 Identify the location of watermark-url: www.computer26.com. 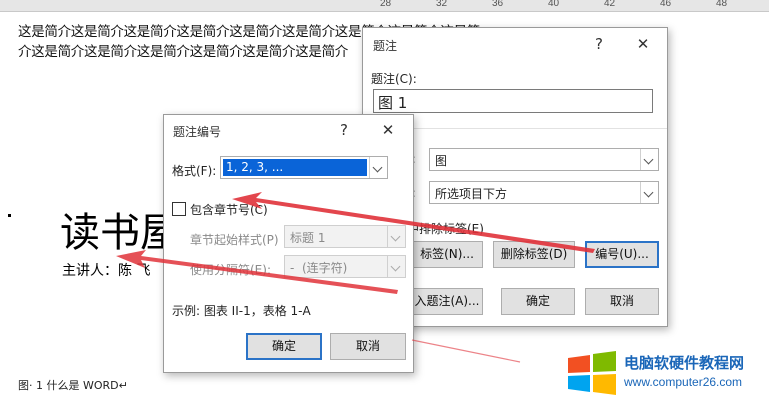
(683, 382).